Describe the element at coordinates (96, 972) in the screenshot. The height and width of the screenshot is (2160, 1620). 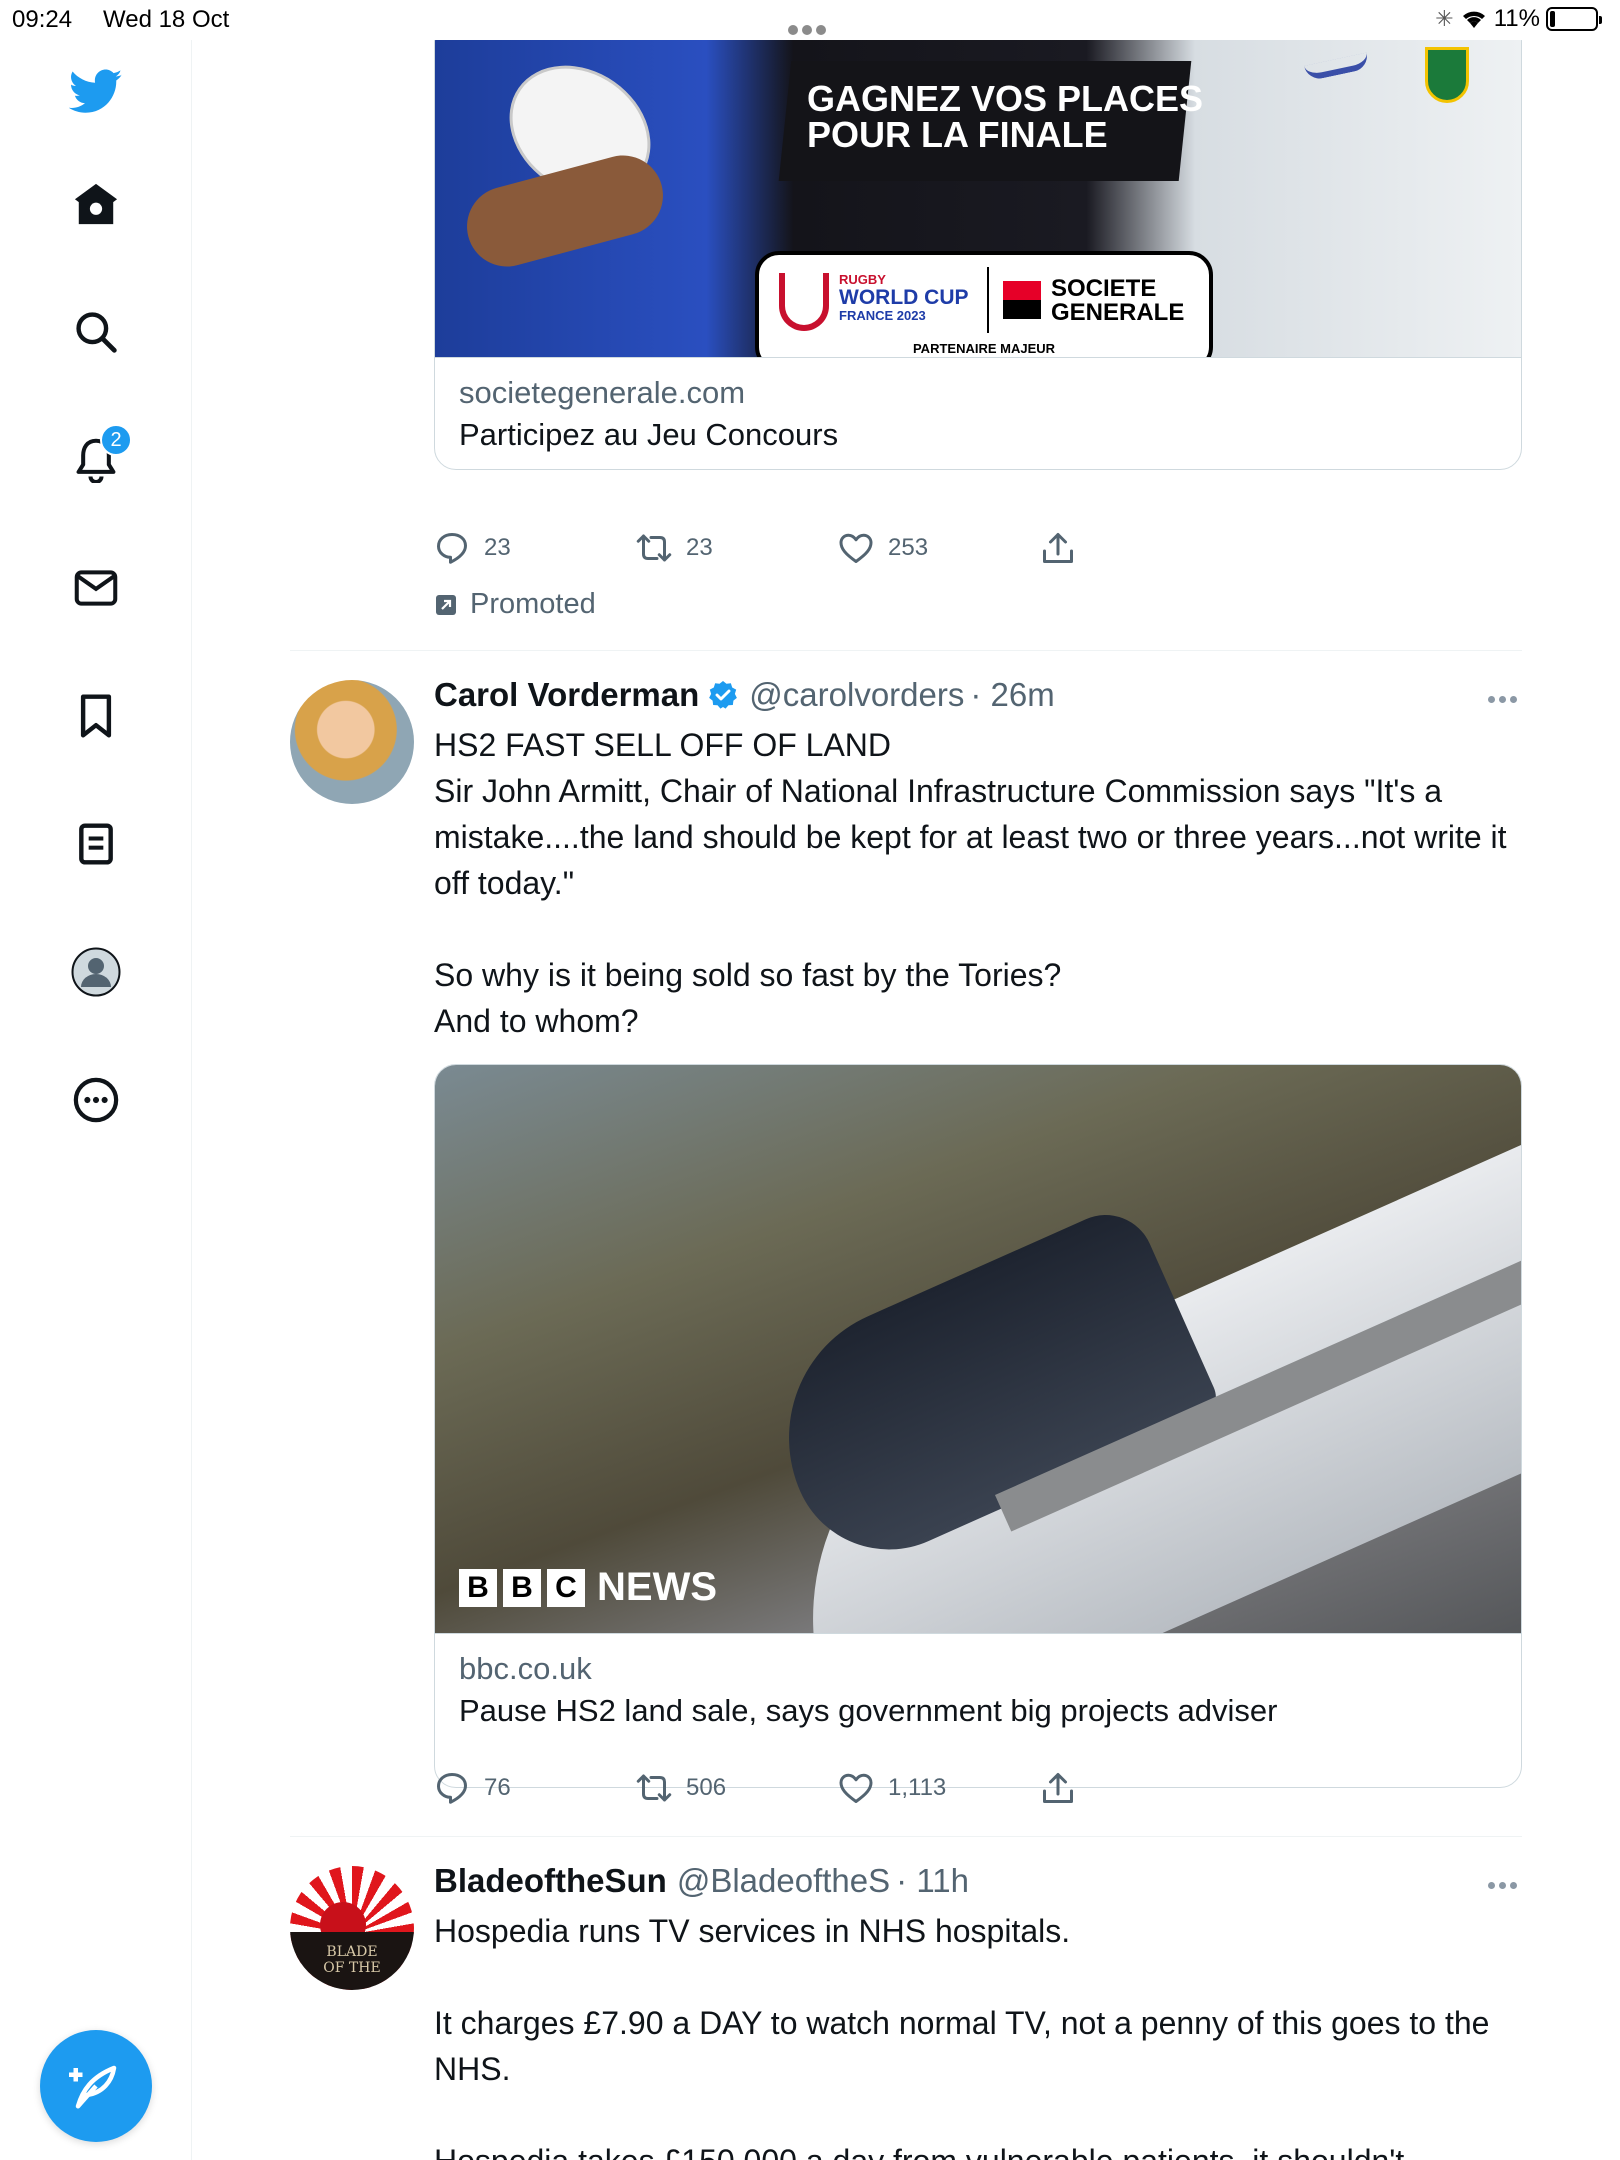
I see `profile-avatar-icon` at that location.